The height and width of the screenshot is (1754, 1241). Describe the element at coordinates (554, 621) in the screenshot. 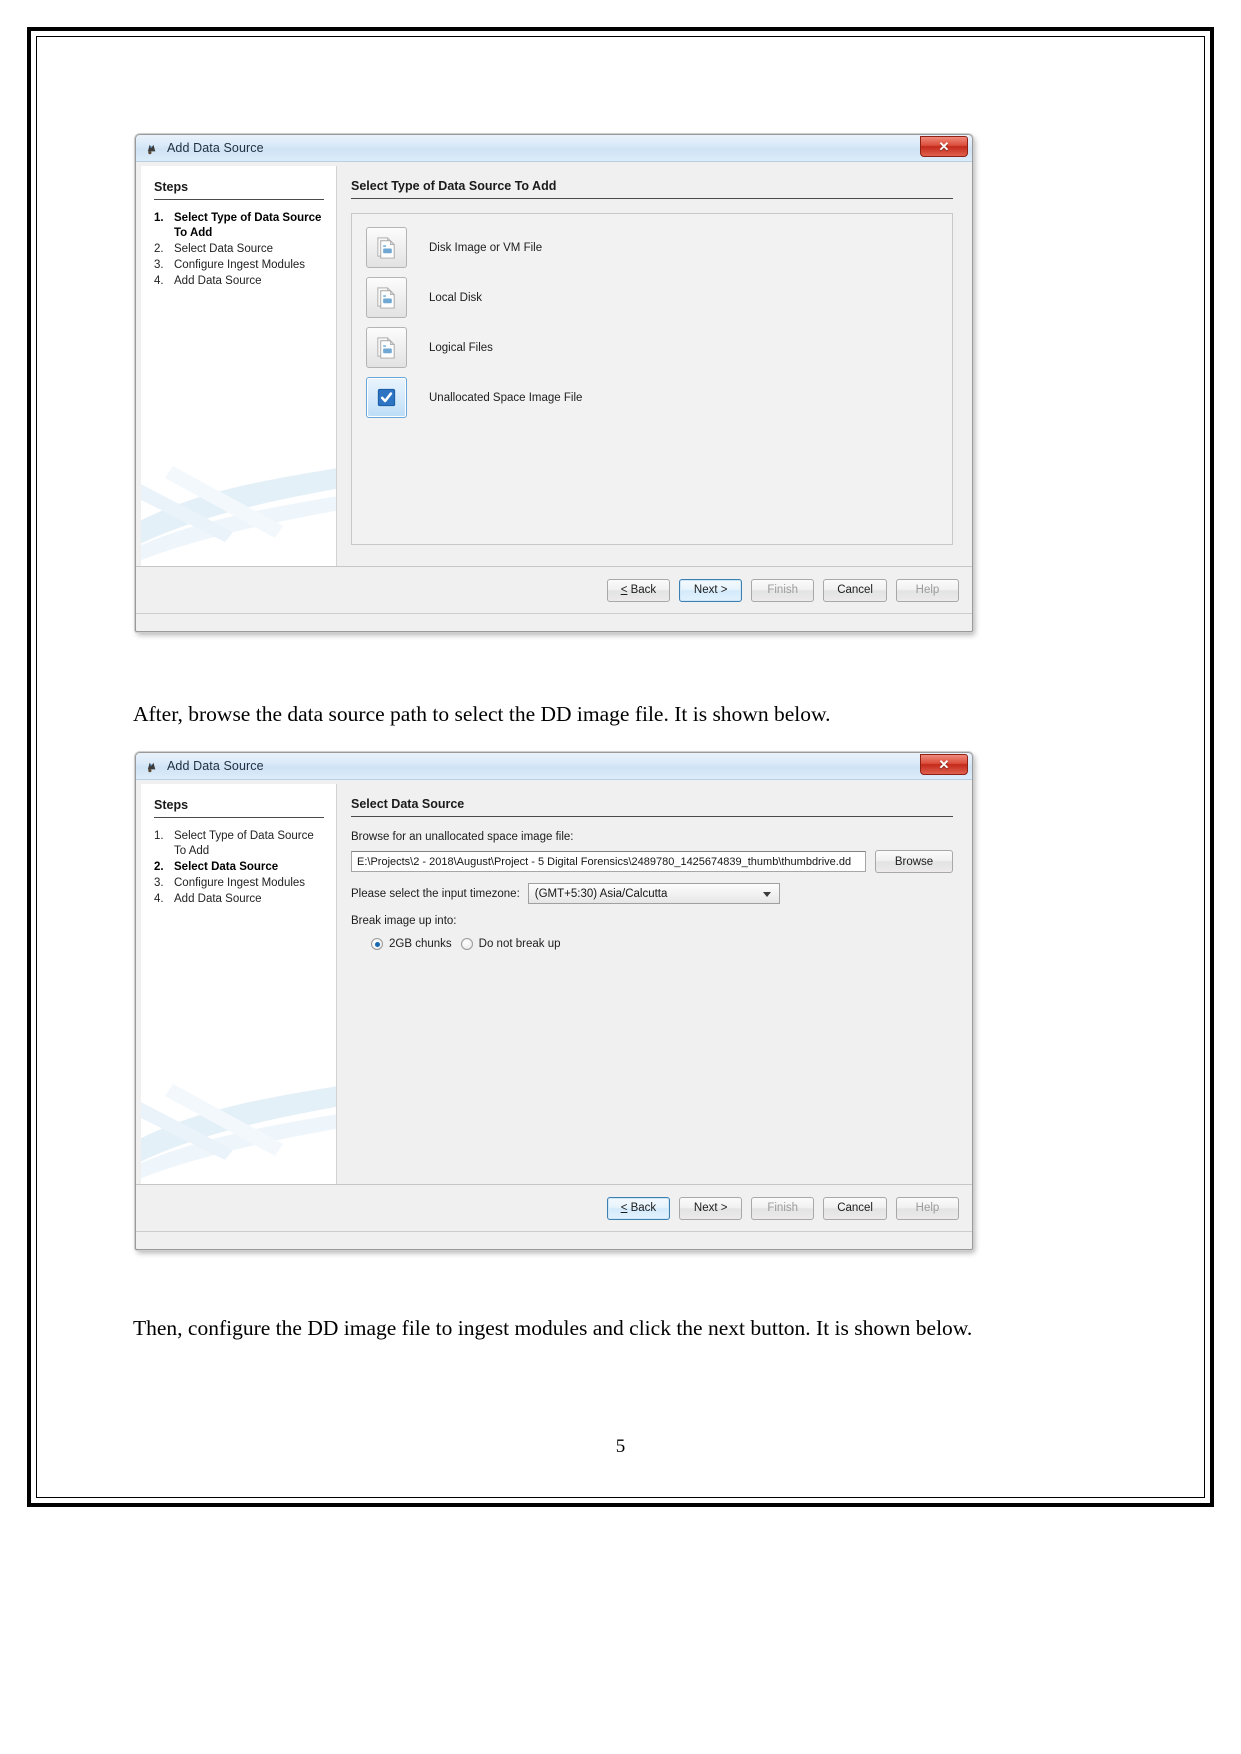

I see `dialog-1-bottom-edge` at that location.